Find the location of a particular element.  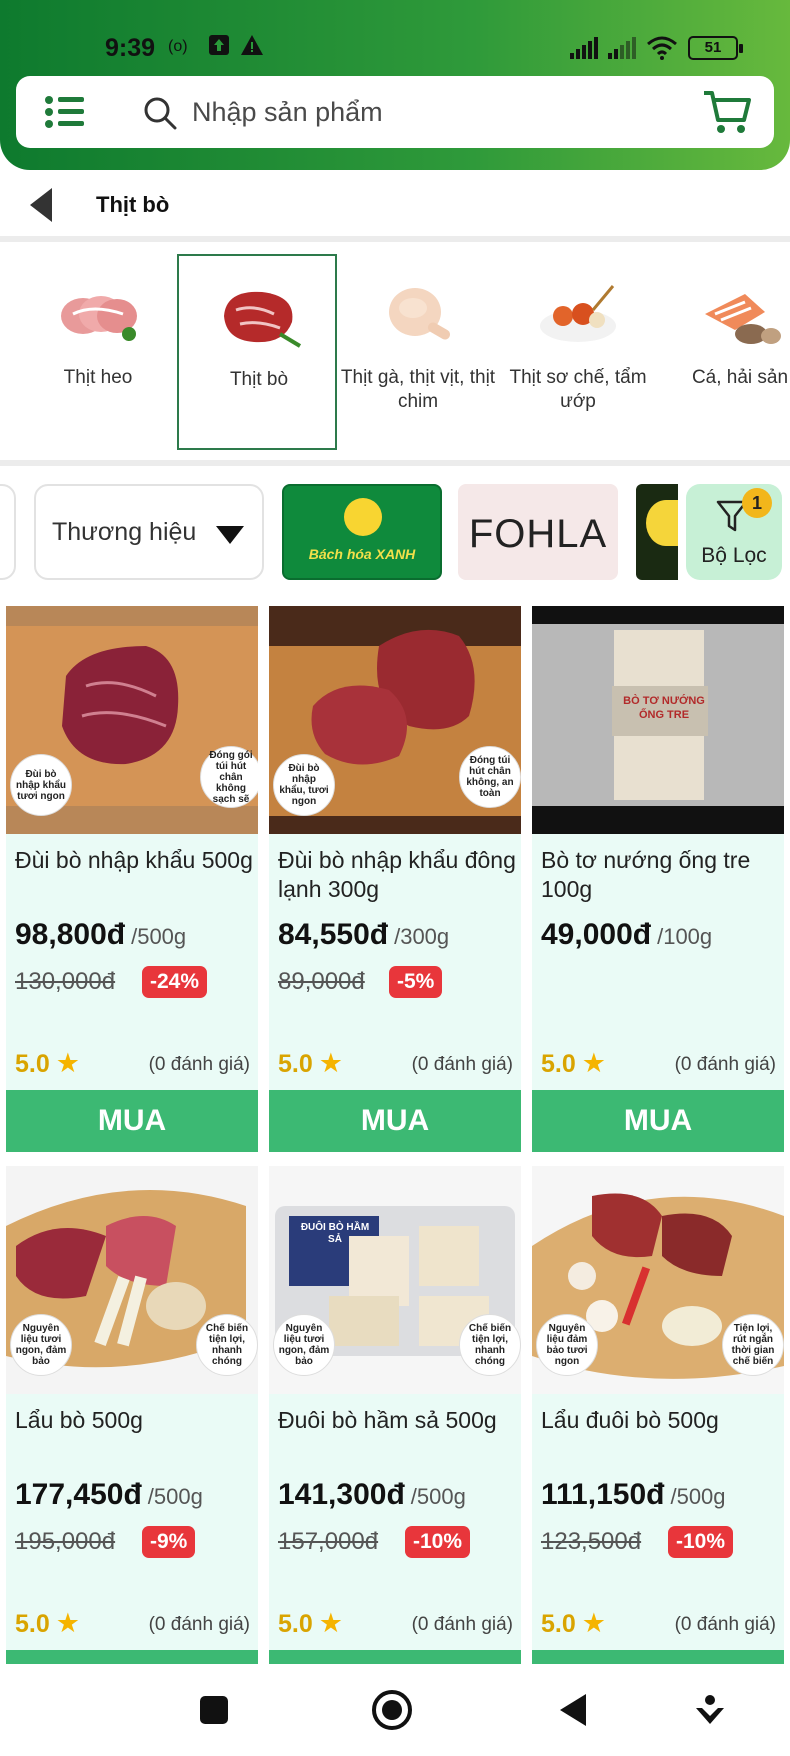

brand-partial is located at coordinates (657, 532).